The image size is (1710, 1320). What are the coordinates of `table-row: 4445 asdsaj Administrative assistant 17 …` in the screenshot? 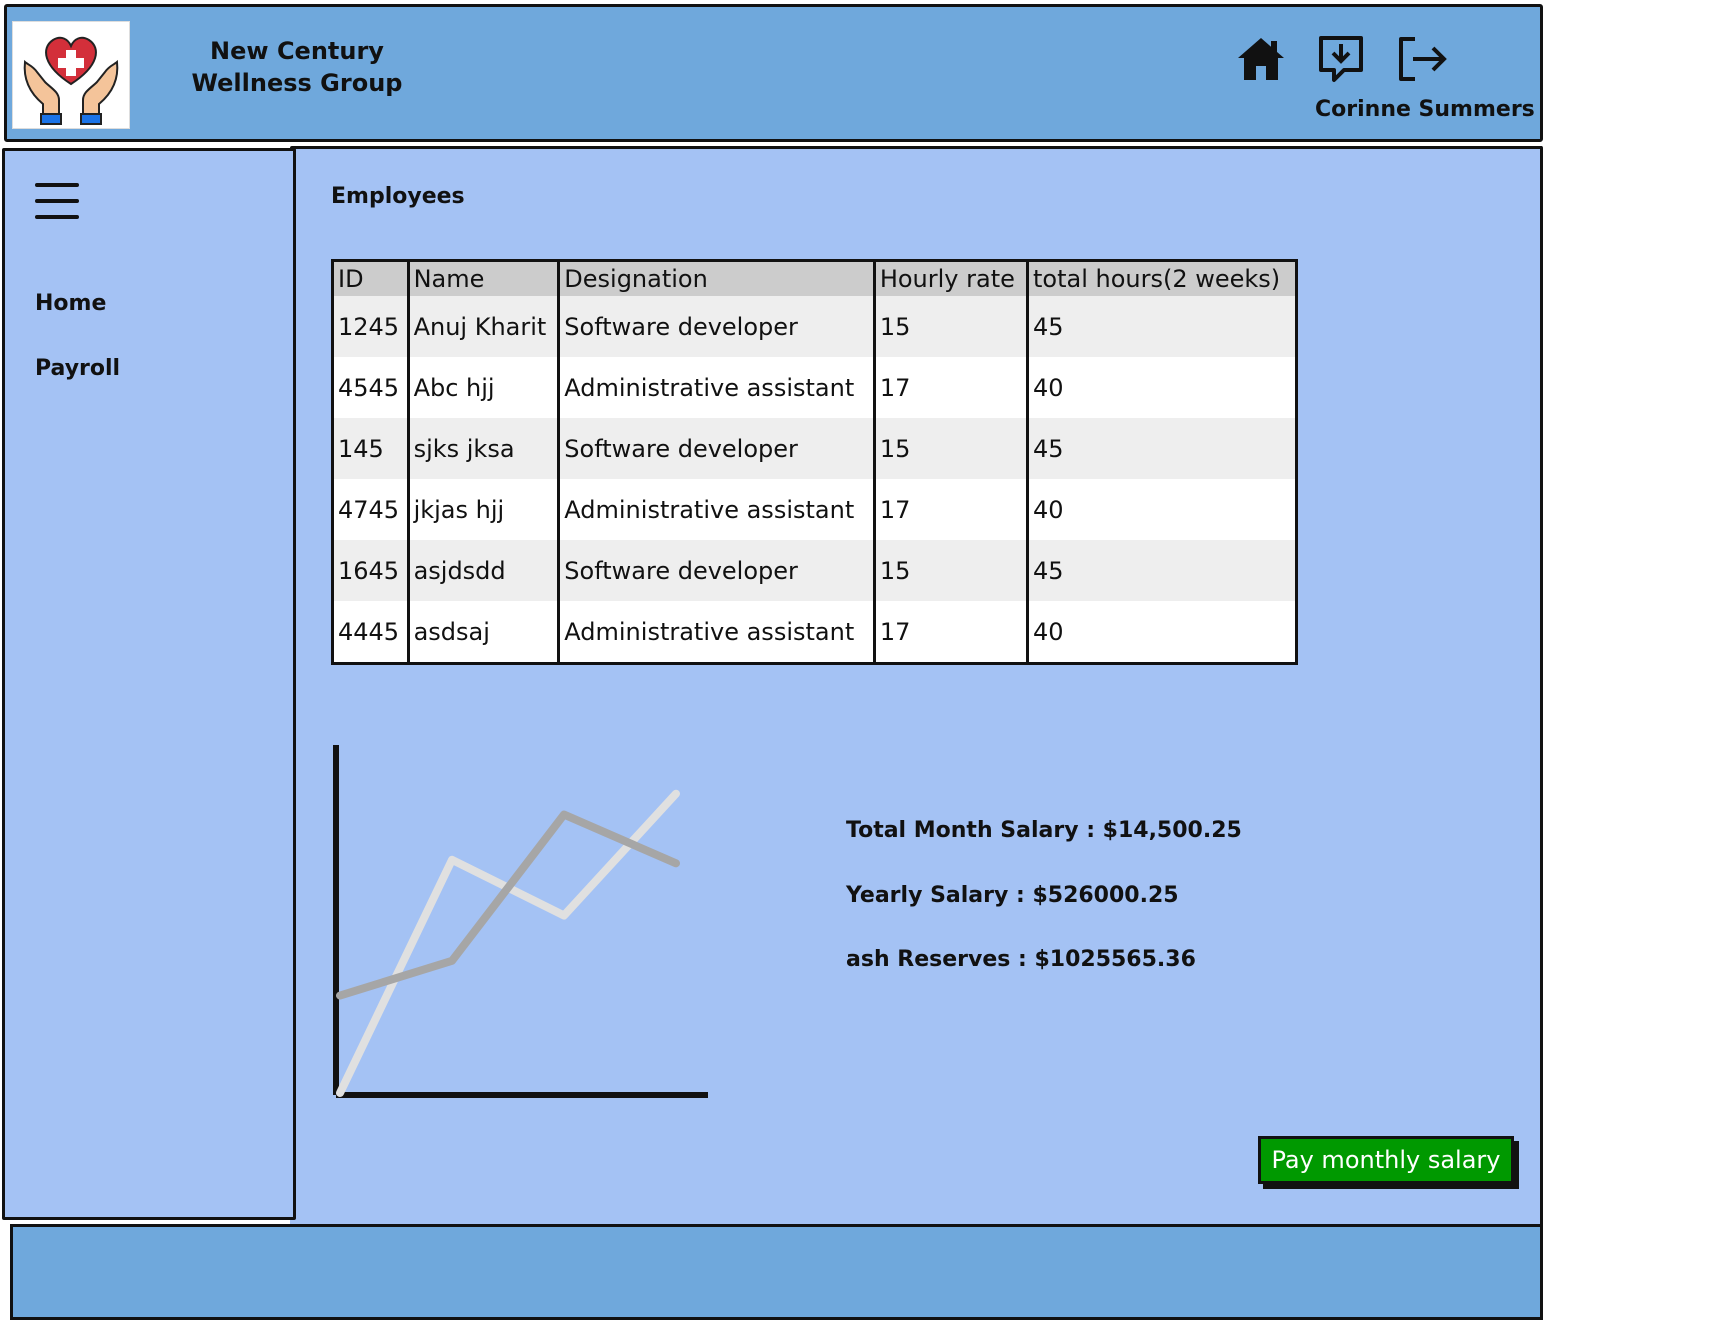 It's located at (814, 632).